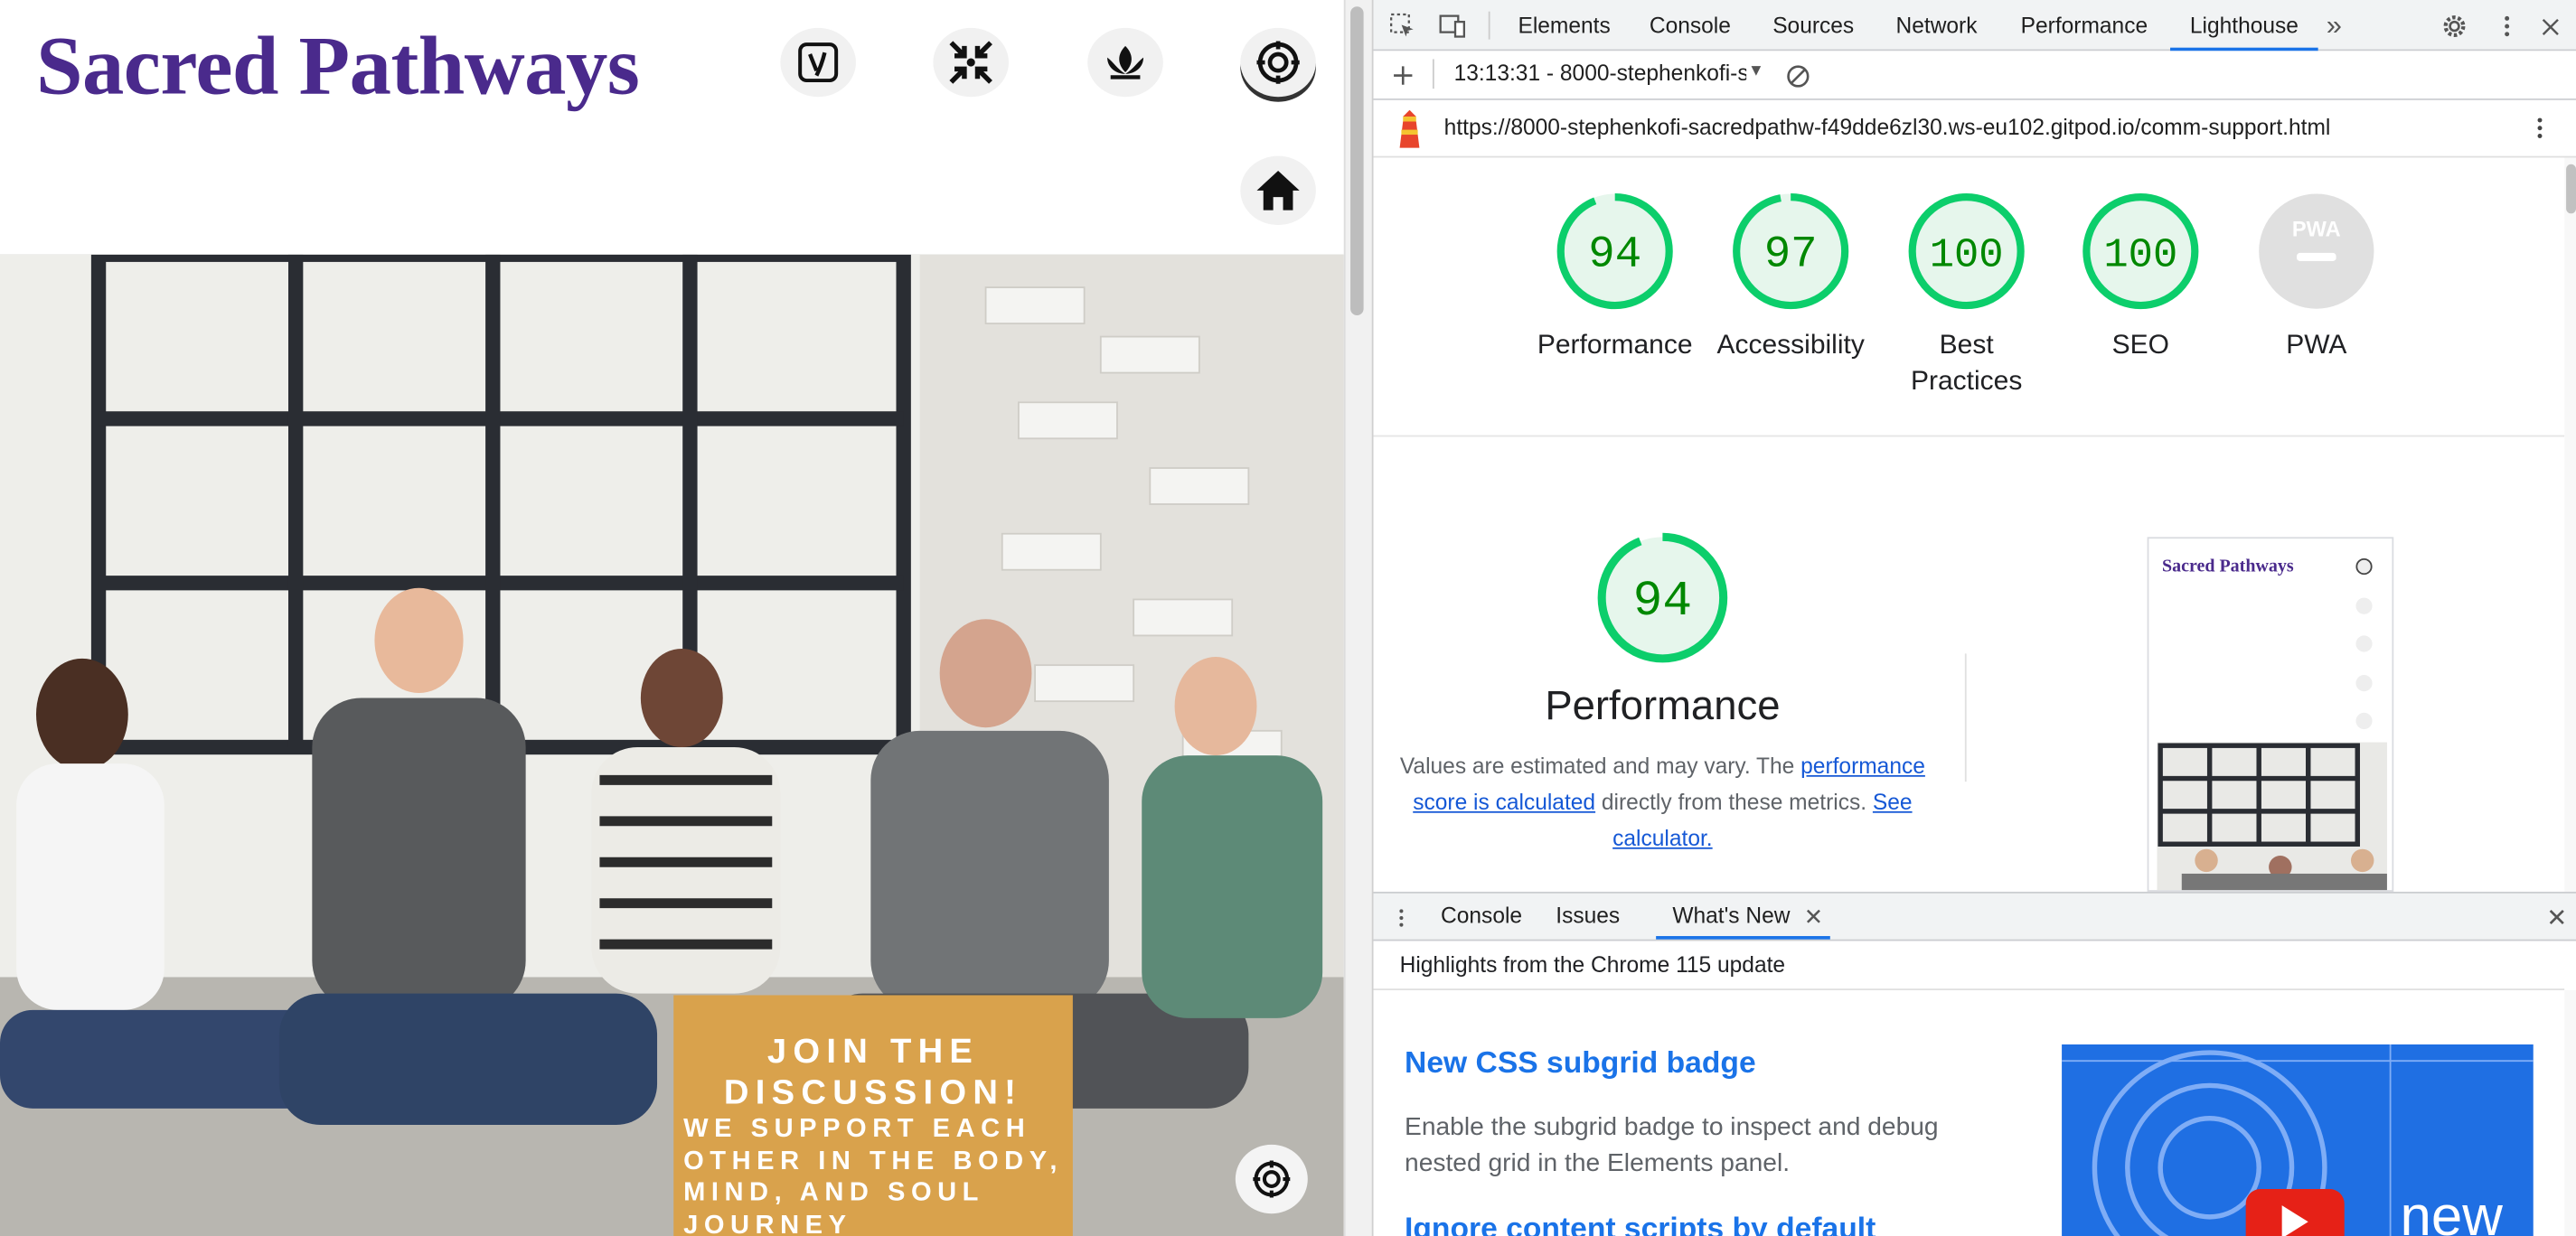  What do you see at coordinates (2571, 189) in the screenshot?
I see `report-scrollbar-thumb` at bounding box center [2571, 189].